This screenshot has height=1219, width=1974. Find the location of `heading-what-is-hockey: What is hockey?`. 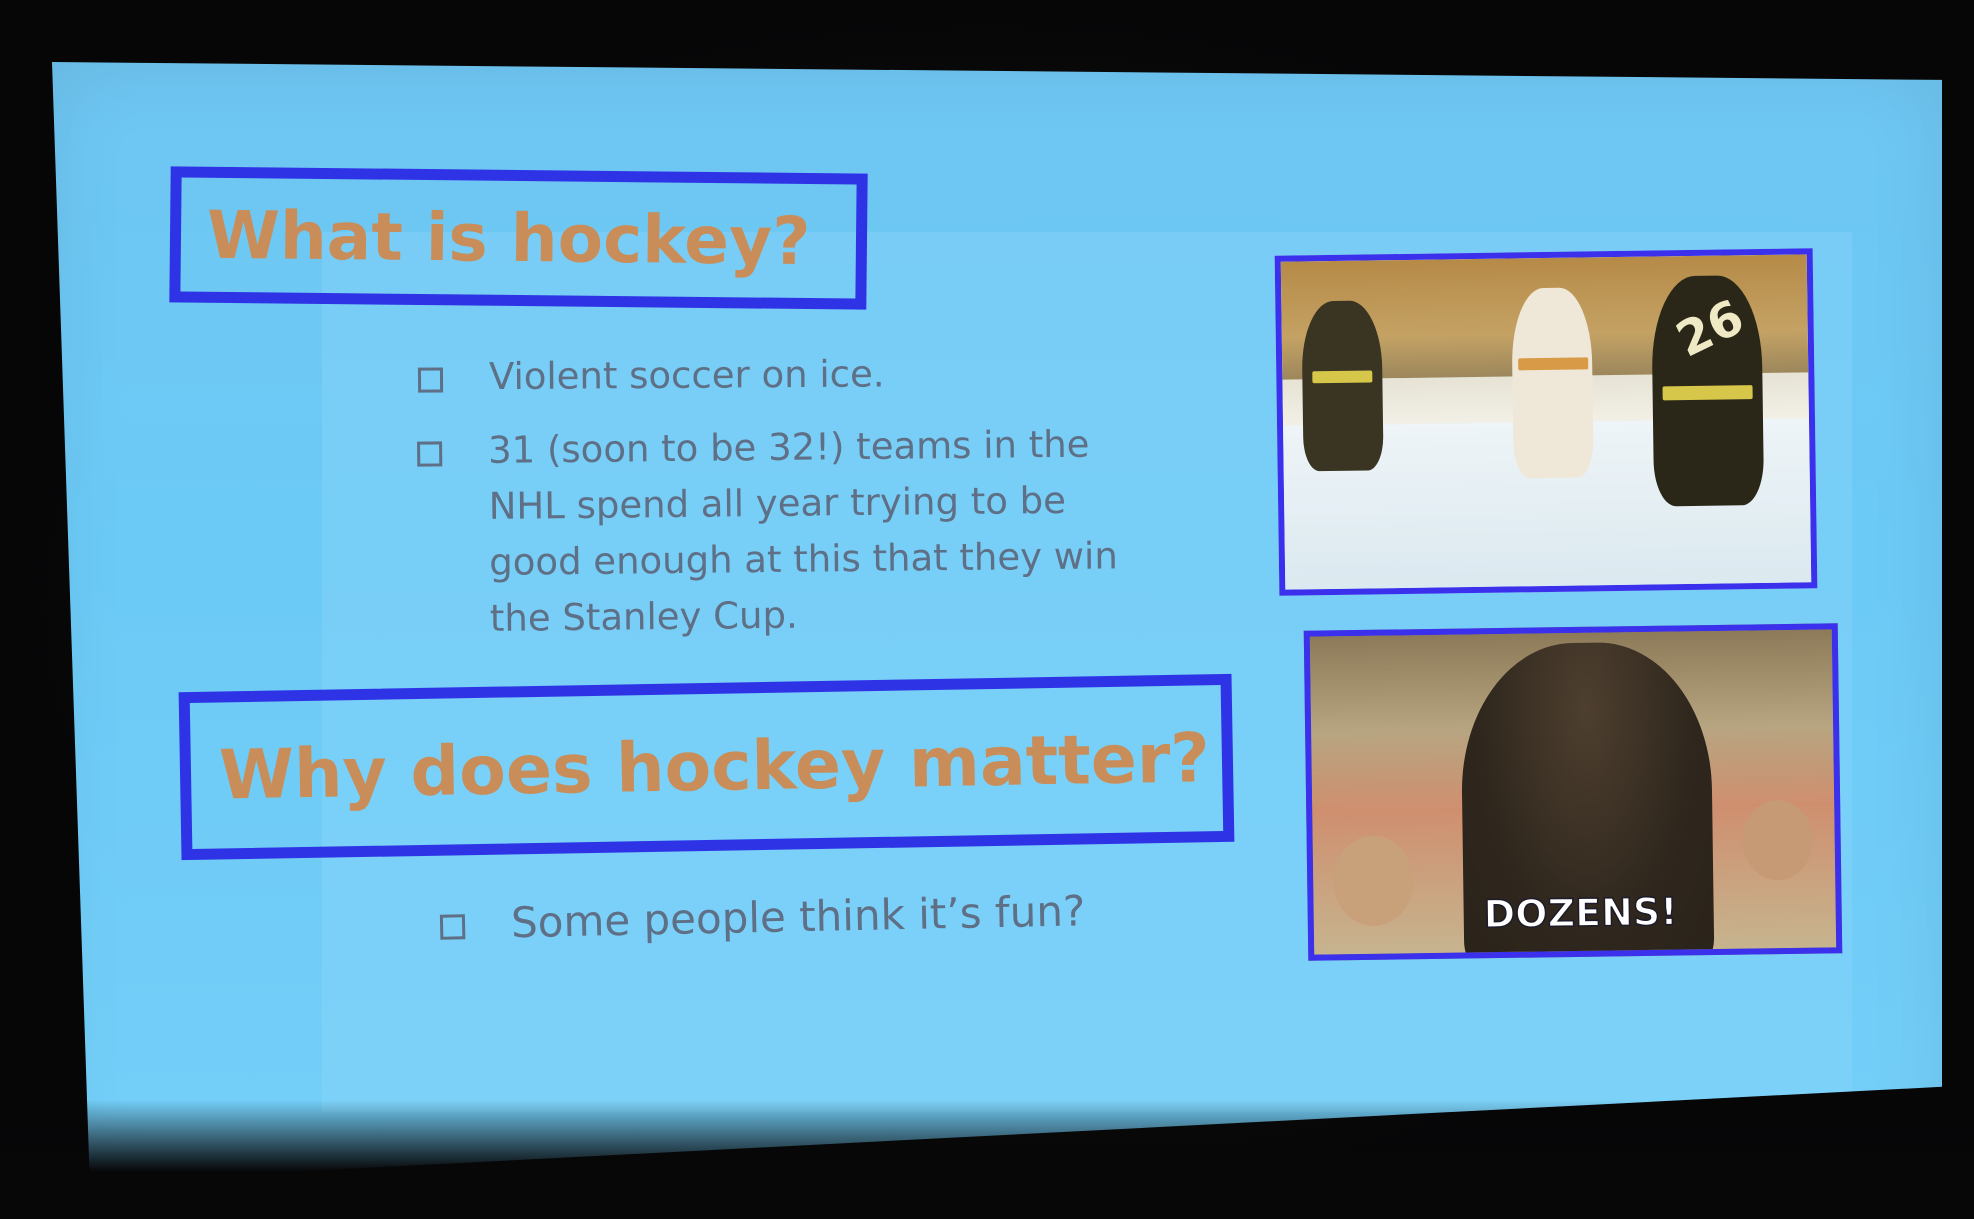

heading-what-is-hockey: What is hockey? is located at coordinates (518, 238).